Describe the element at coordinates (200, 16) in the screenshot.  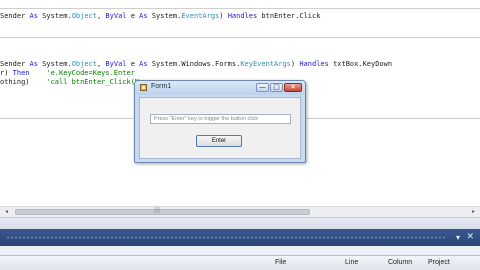
I see `code-token: EventArgs` at that location.